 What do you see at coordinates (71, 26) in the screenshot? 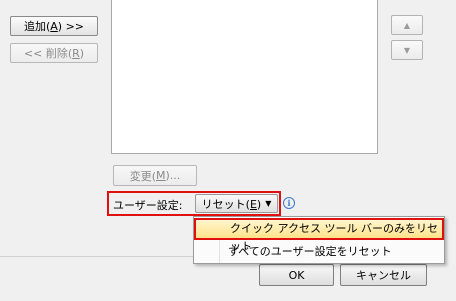
I see `add-button-suffix: ) >>` at bounding box center [71, 26].